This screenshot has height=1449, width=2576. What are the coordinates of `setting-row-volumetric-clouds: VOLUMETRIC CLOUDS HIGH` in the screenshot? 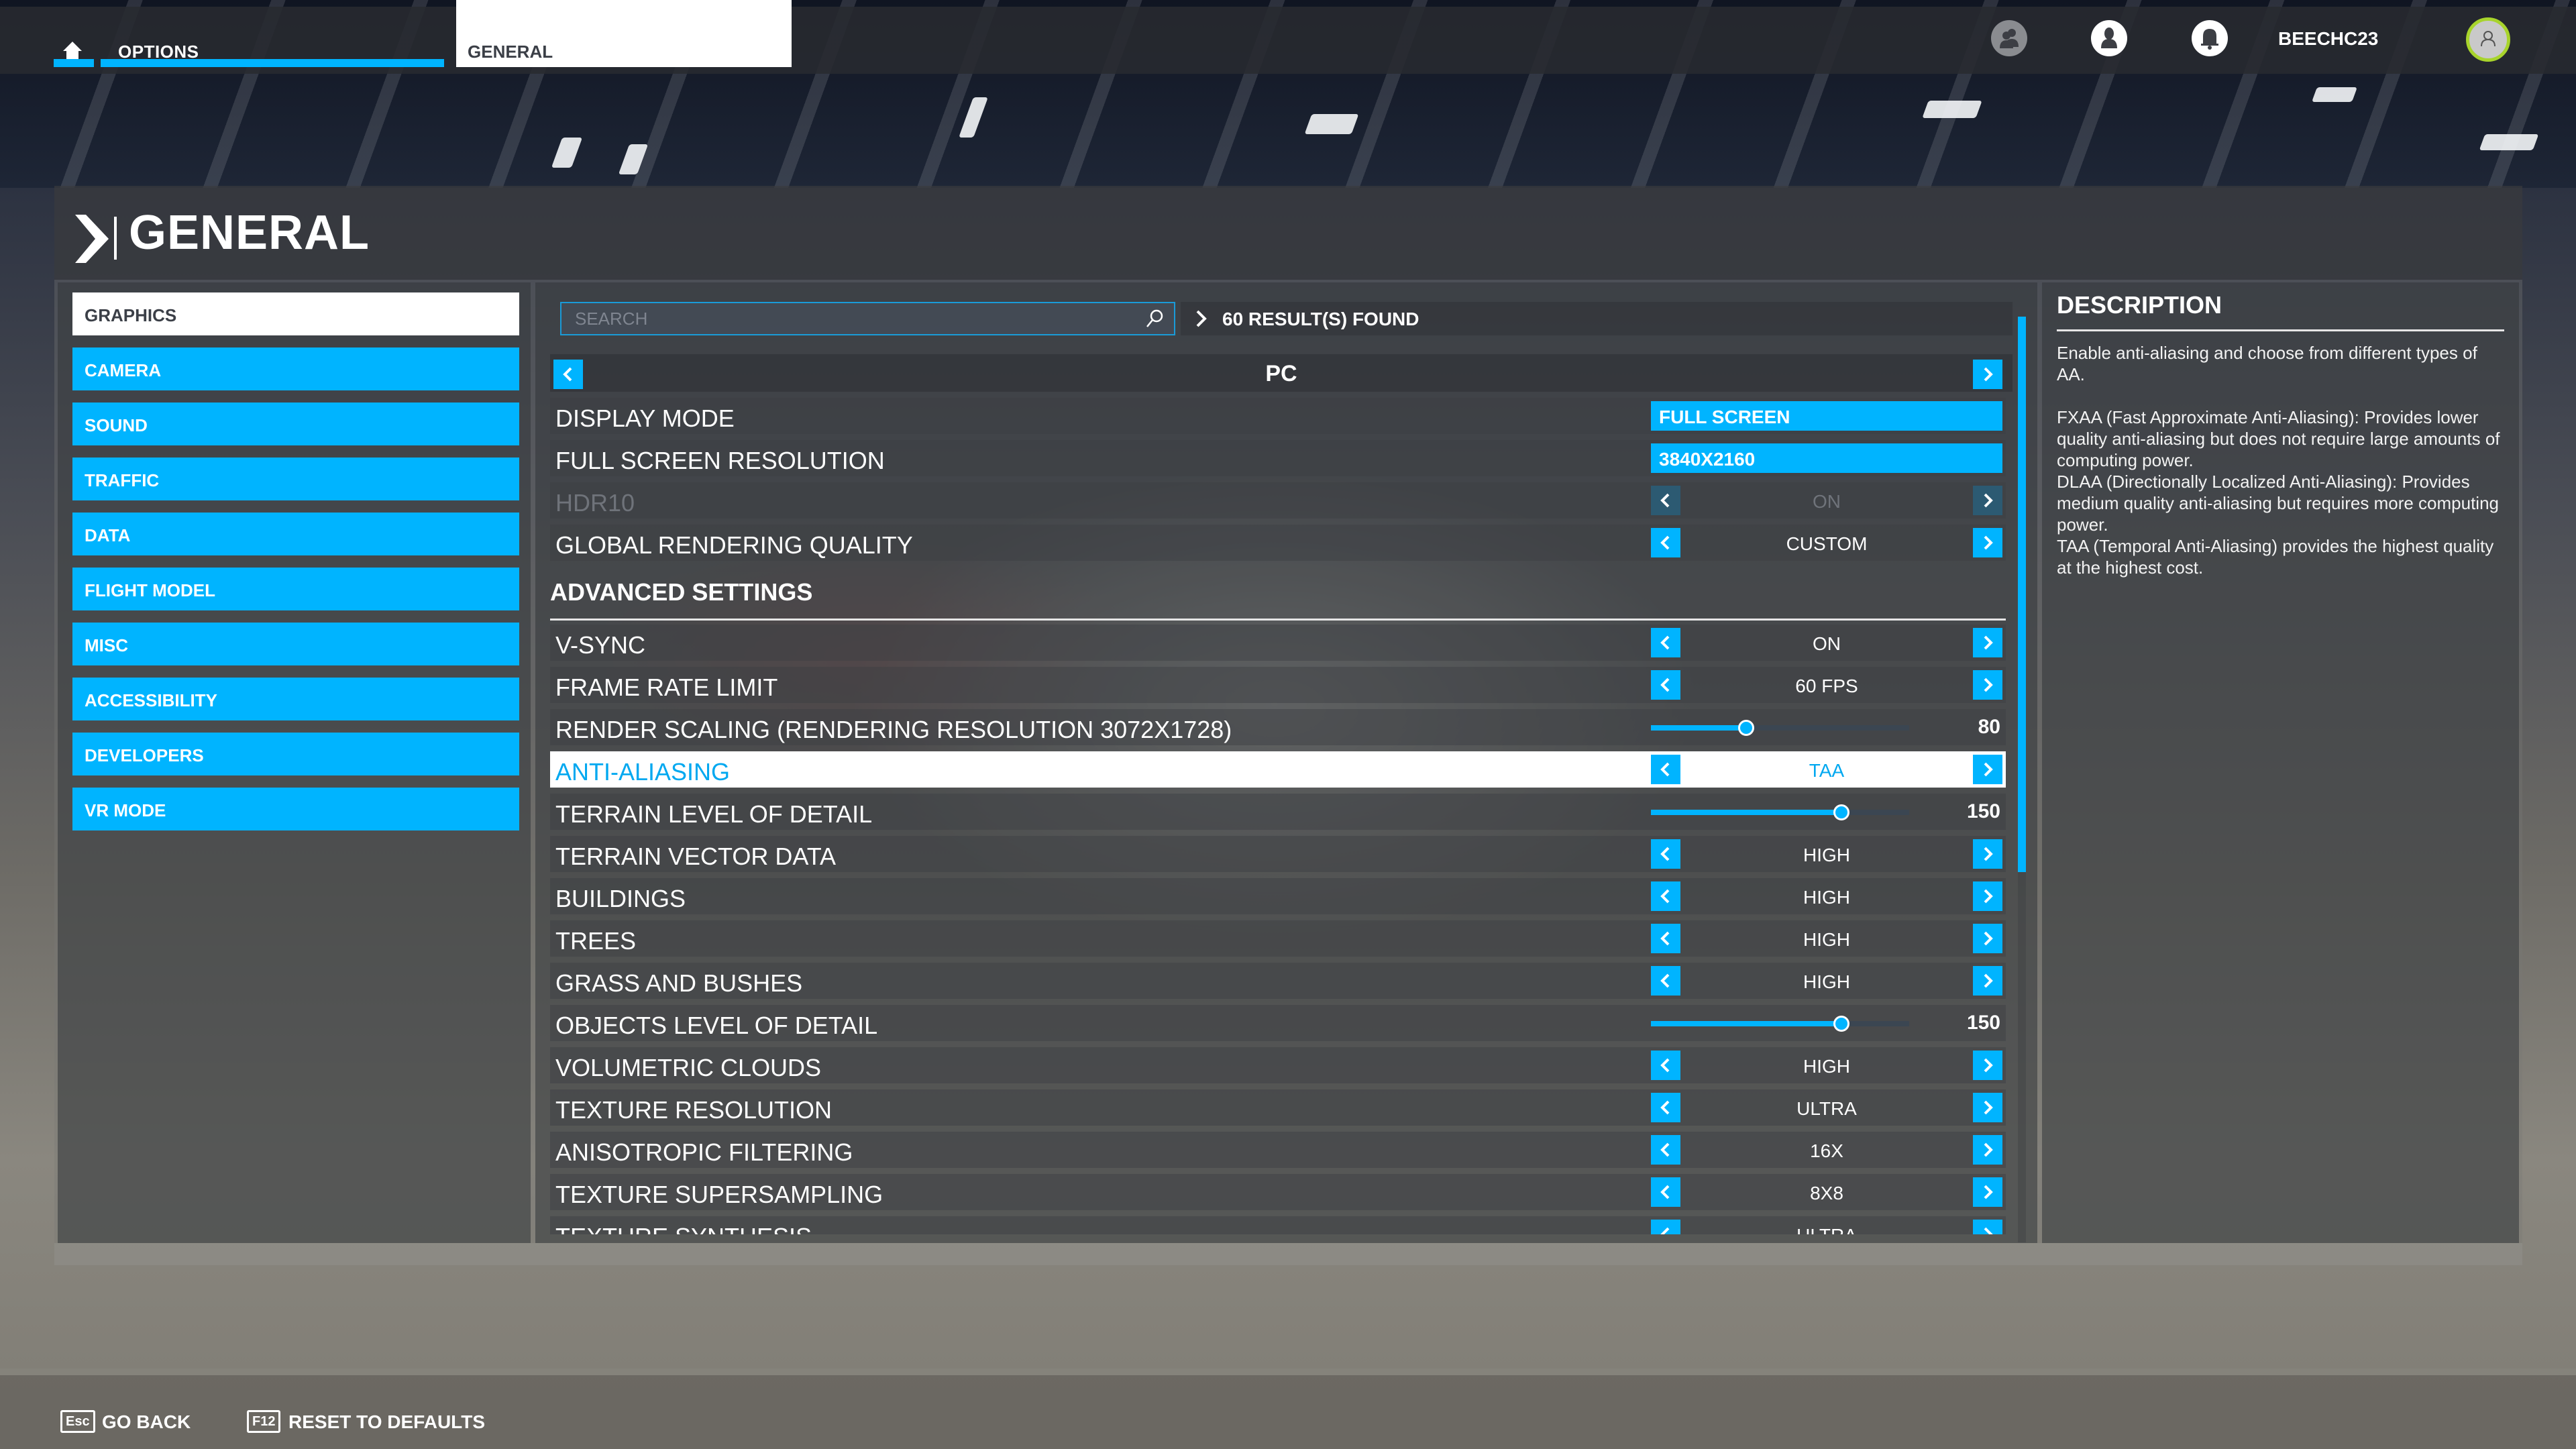 It's located at (1278, 1065).